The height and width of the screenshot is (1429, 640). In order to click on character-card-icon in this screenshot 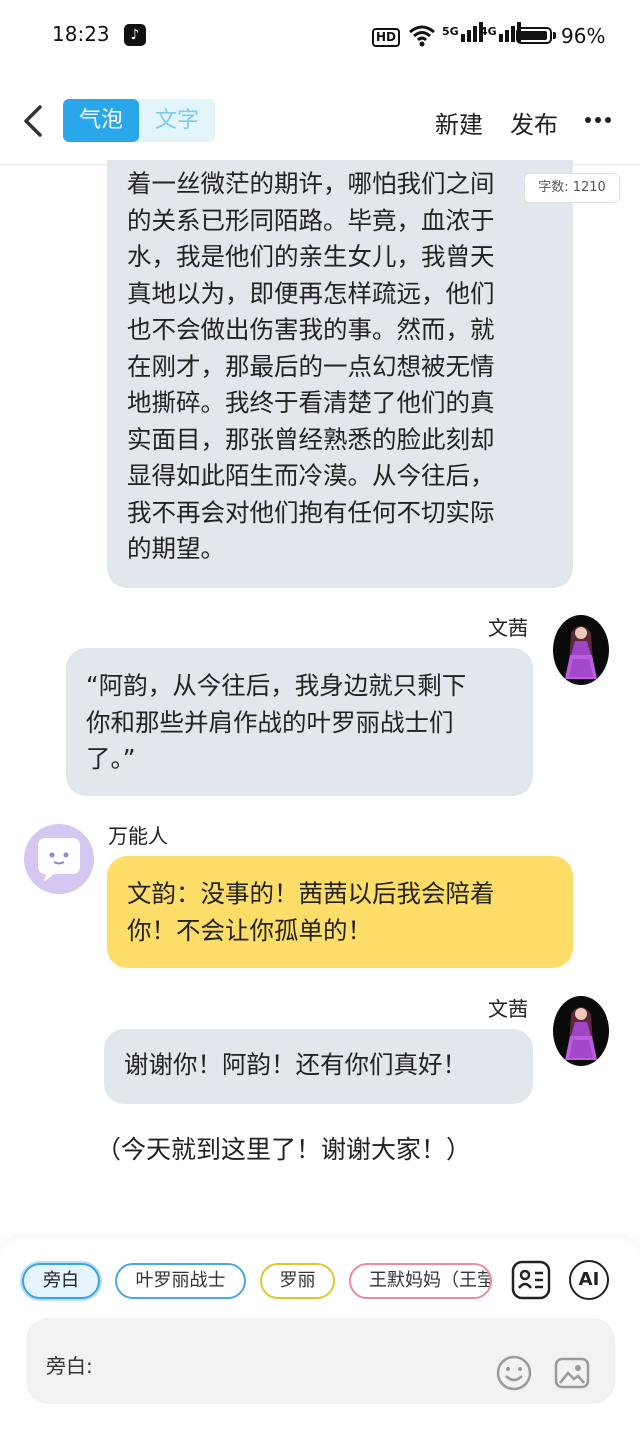, I will do `click(531, 1280)`.